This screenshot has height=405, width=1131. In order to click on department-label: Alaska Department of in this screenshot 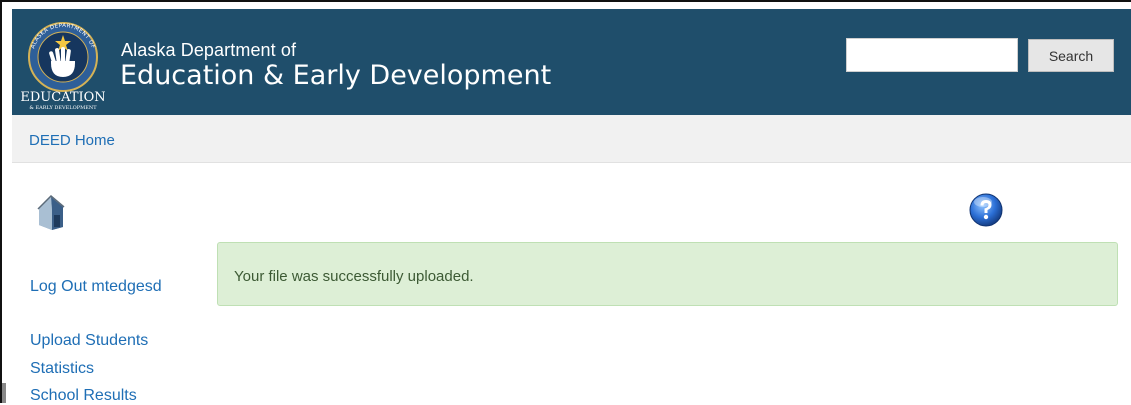, I will do `click(209, 50)`.